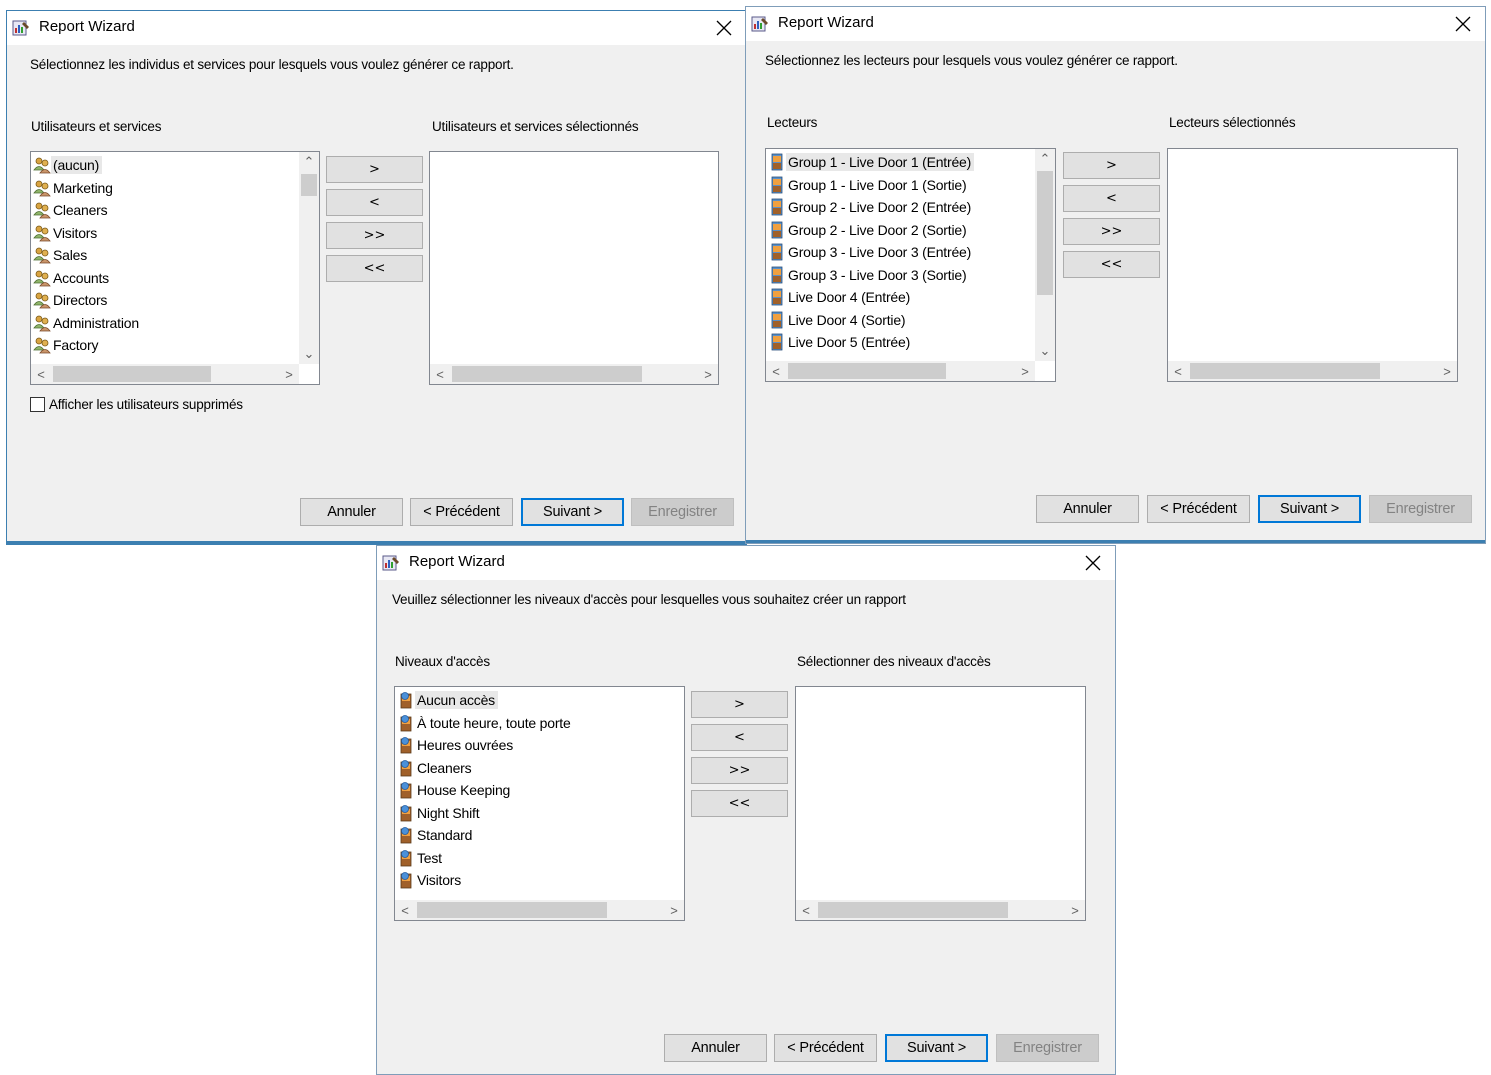 This screenshot has height=1075, width=1491. What do you see at coordinates (485, 858) in the screenshot?
I see `list-item: Test` at bounding box center [485, 858].